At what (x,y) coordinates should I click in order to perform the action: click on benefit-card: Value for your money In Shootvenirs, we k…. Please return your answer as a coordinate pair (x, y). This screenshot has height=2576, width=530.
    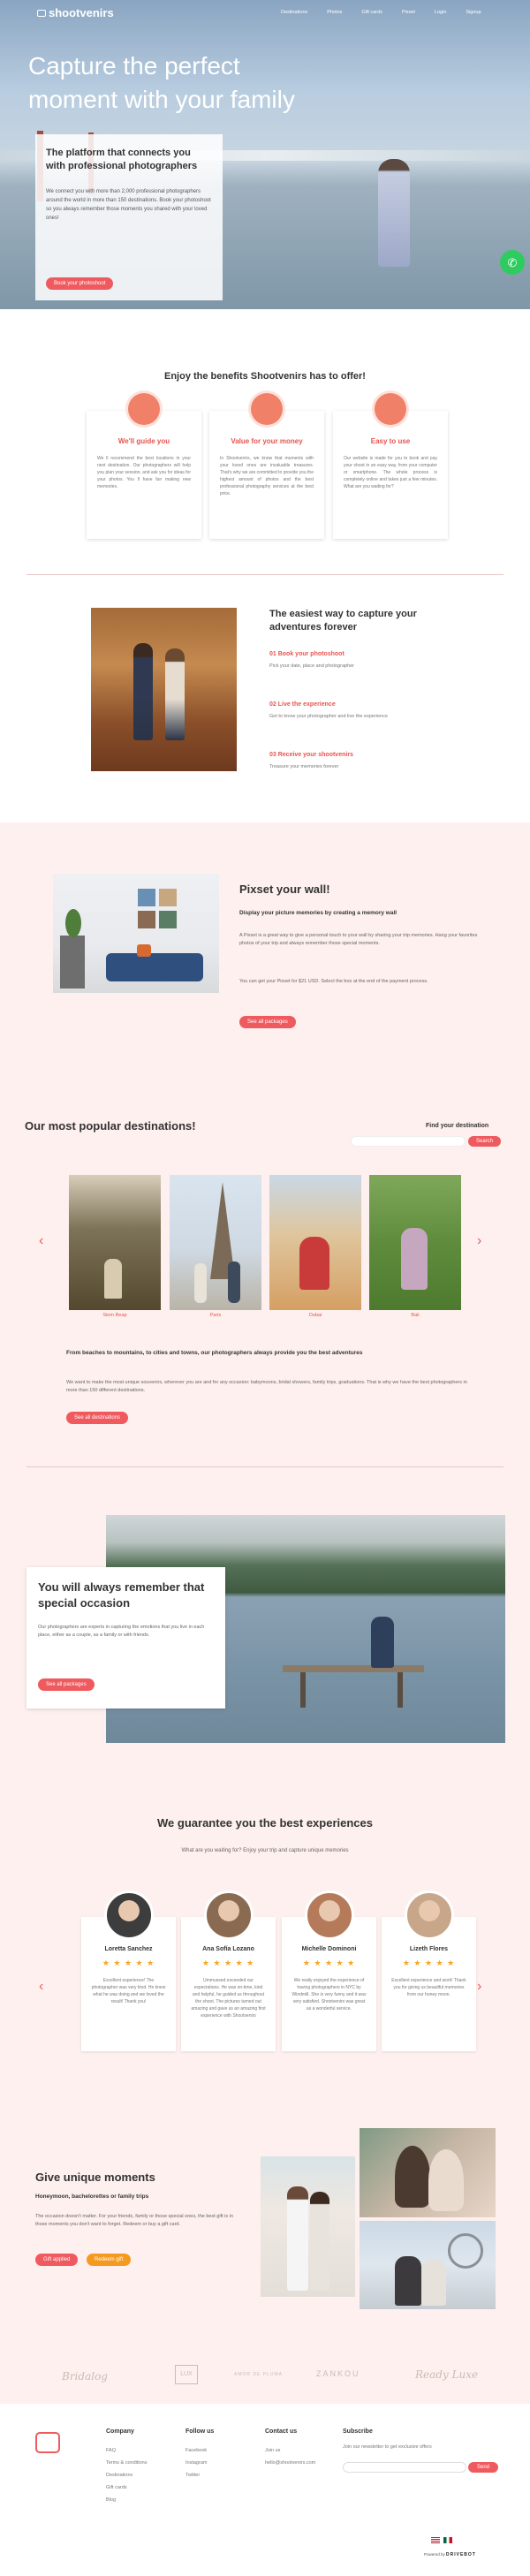
    Looking at the image, I should click on (266, 466).